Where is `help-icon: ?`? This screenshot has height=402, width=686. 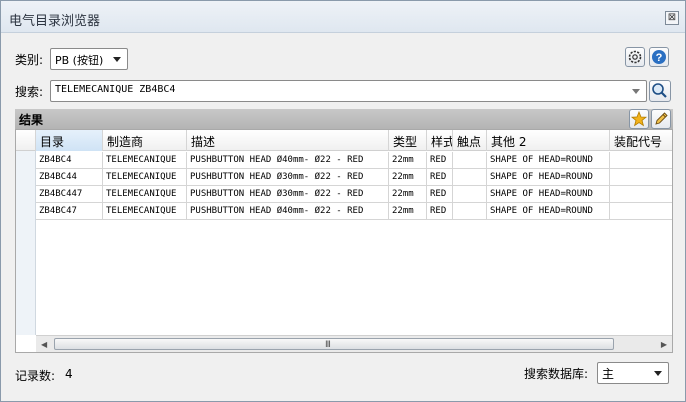
help-icon: ? is located at coordinates (659, 57).